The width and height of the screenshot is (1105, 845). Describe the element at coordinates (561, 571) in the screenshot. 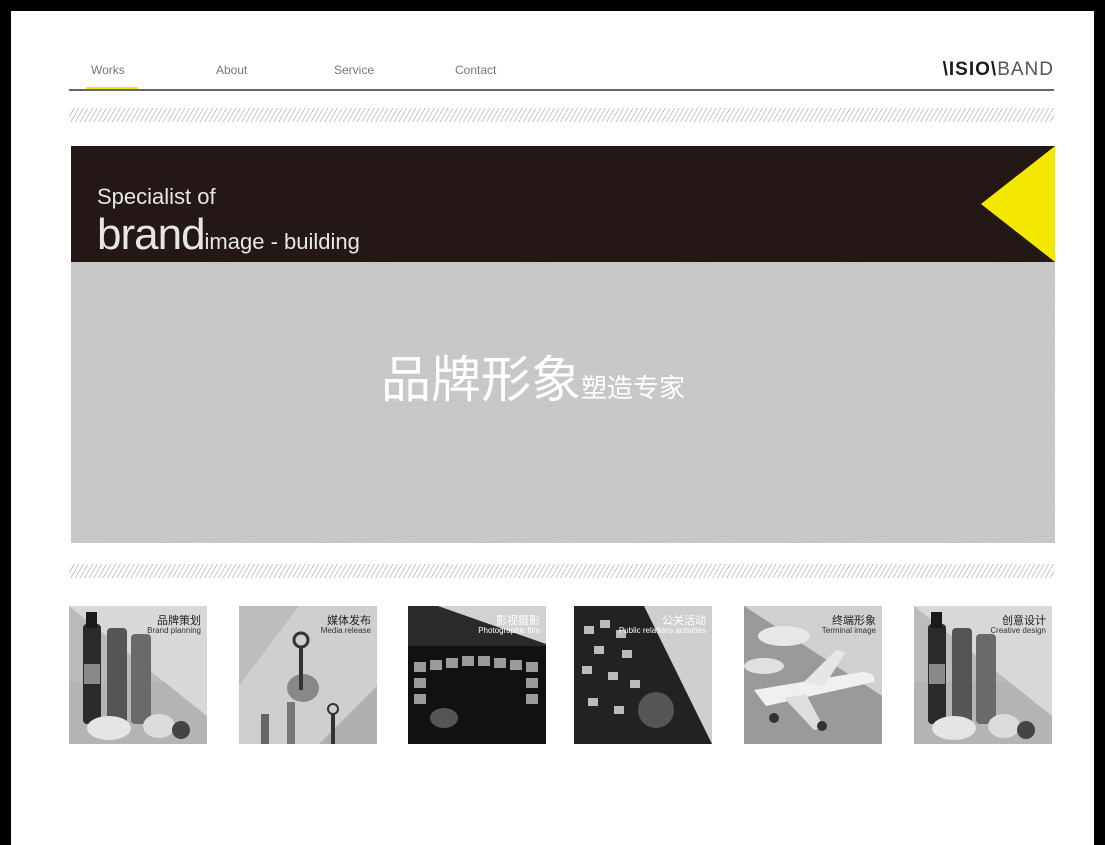

I see `hatch-divider-bottom` at that location.